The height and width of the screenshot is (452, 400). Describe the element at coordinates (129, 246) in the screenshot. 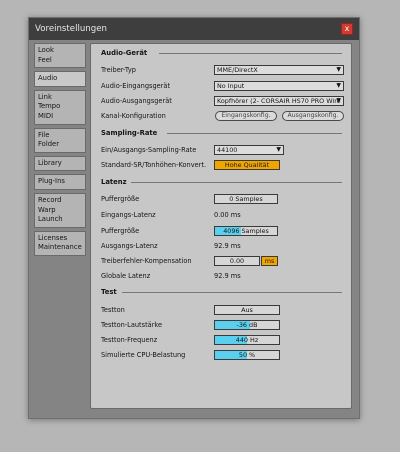

I see `output-latency-label: Ausgangs-Latenz` at that location.